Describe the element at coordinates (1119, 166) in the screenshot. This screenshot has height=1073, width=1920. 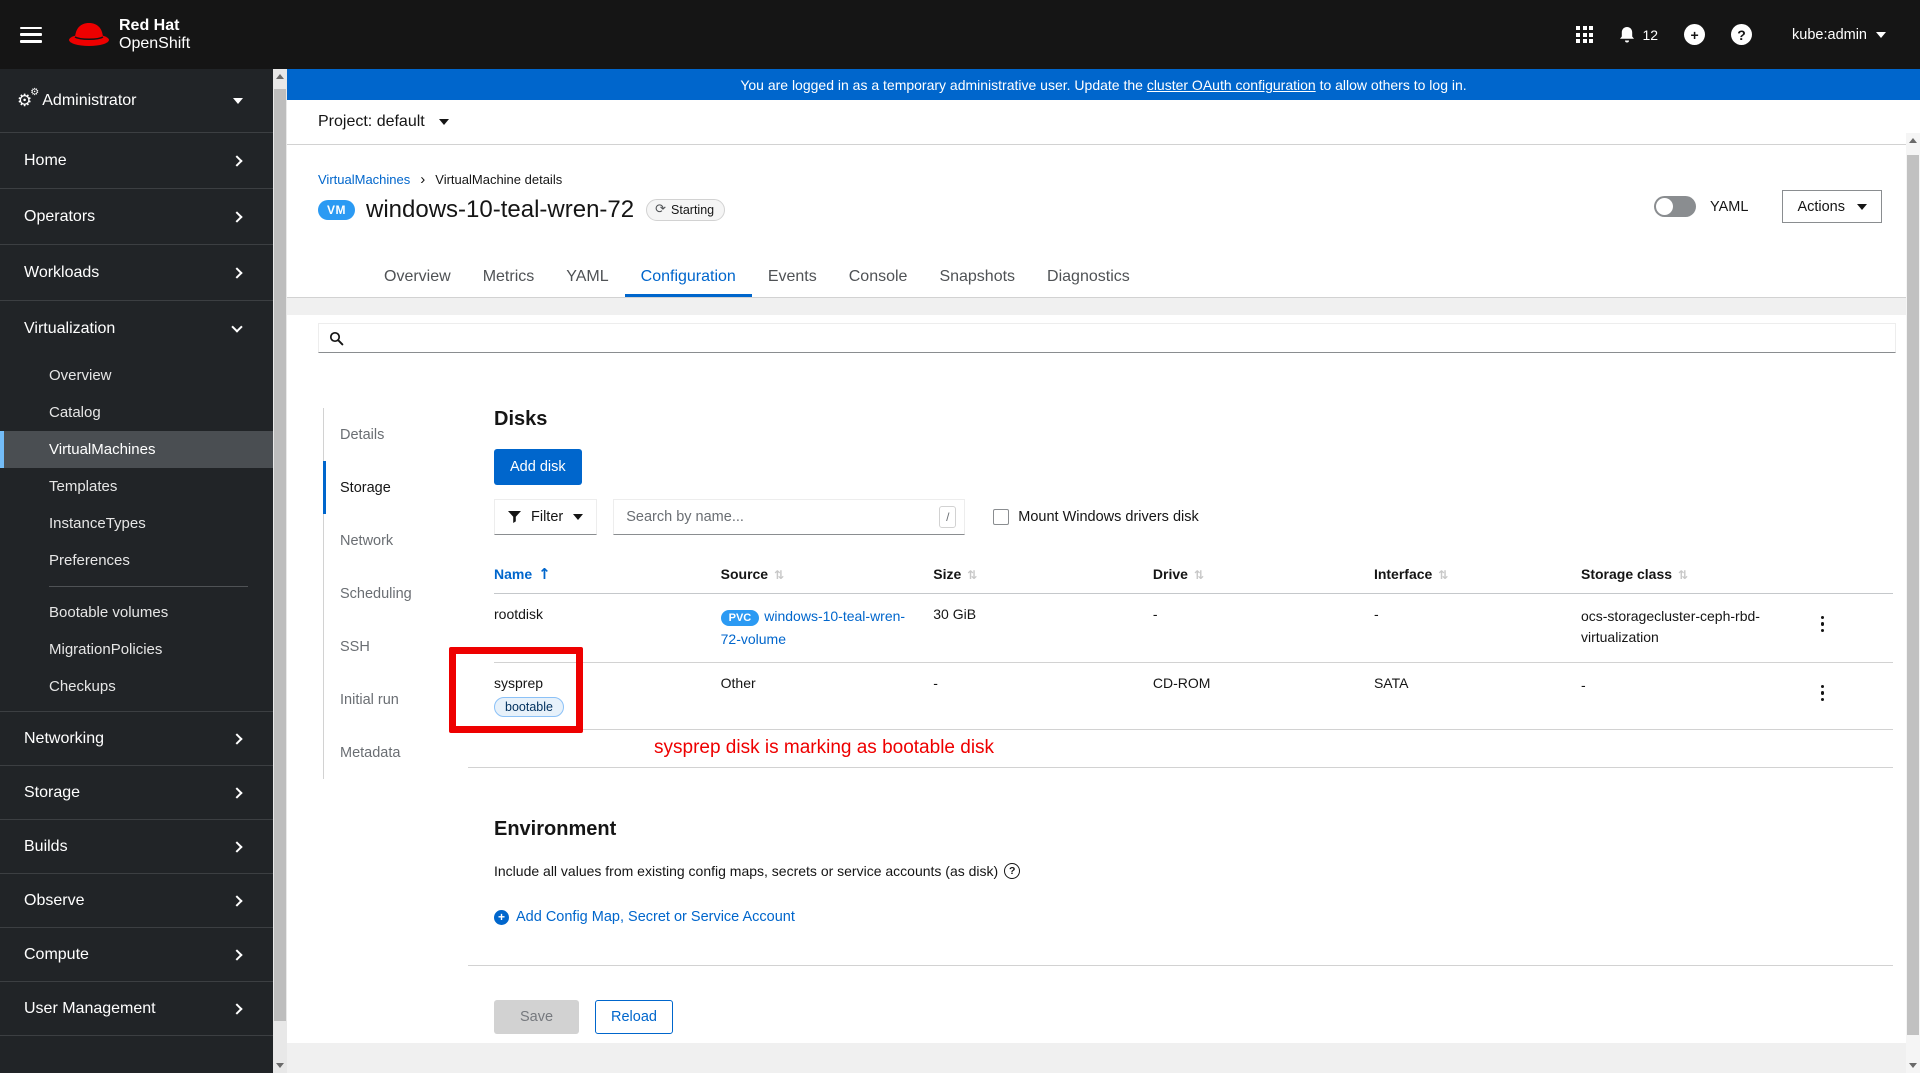
I see `breadcrumb: VirtualMachines › VirtualMachine details` at that location.